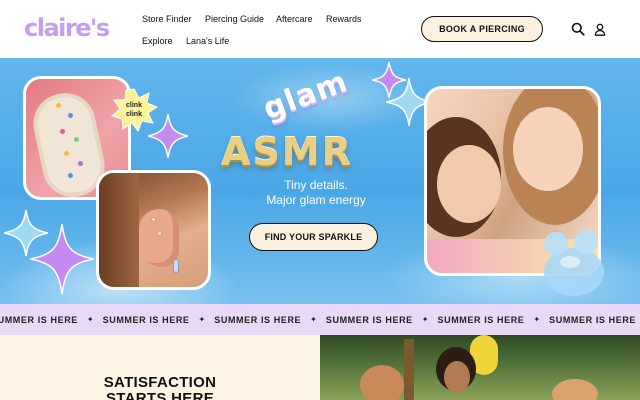 This screenshot has height=400, width=640. Describe the element at coordinates (574, 263) in the screenshot. I see `gummy-bear-icon` at that location.